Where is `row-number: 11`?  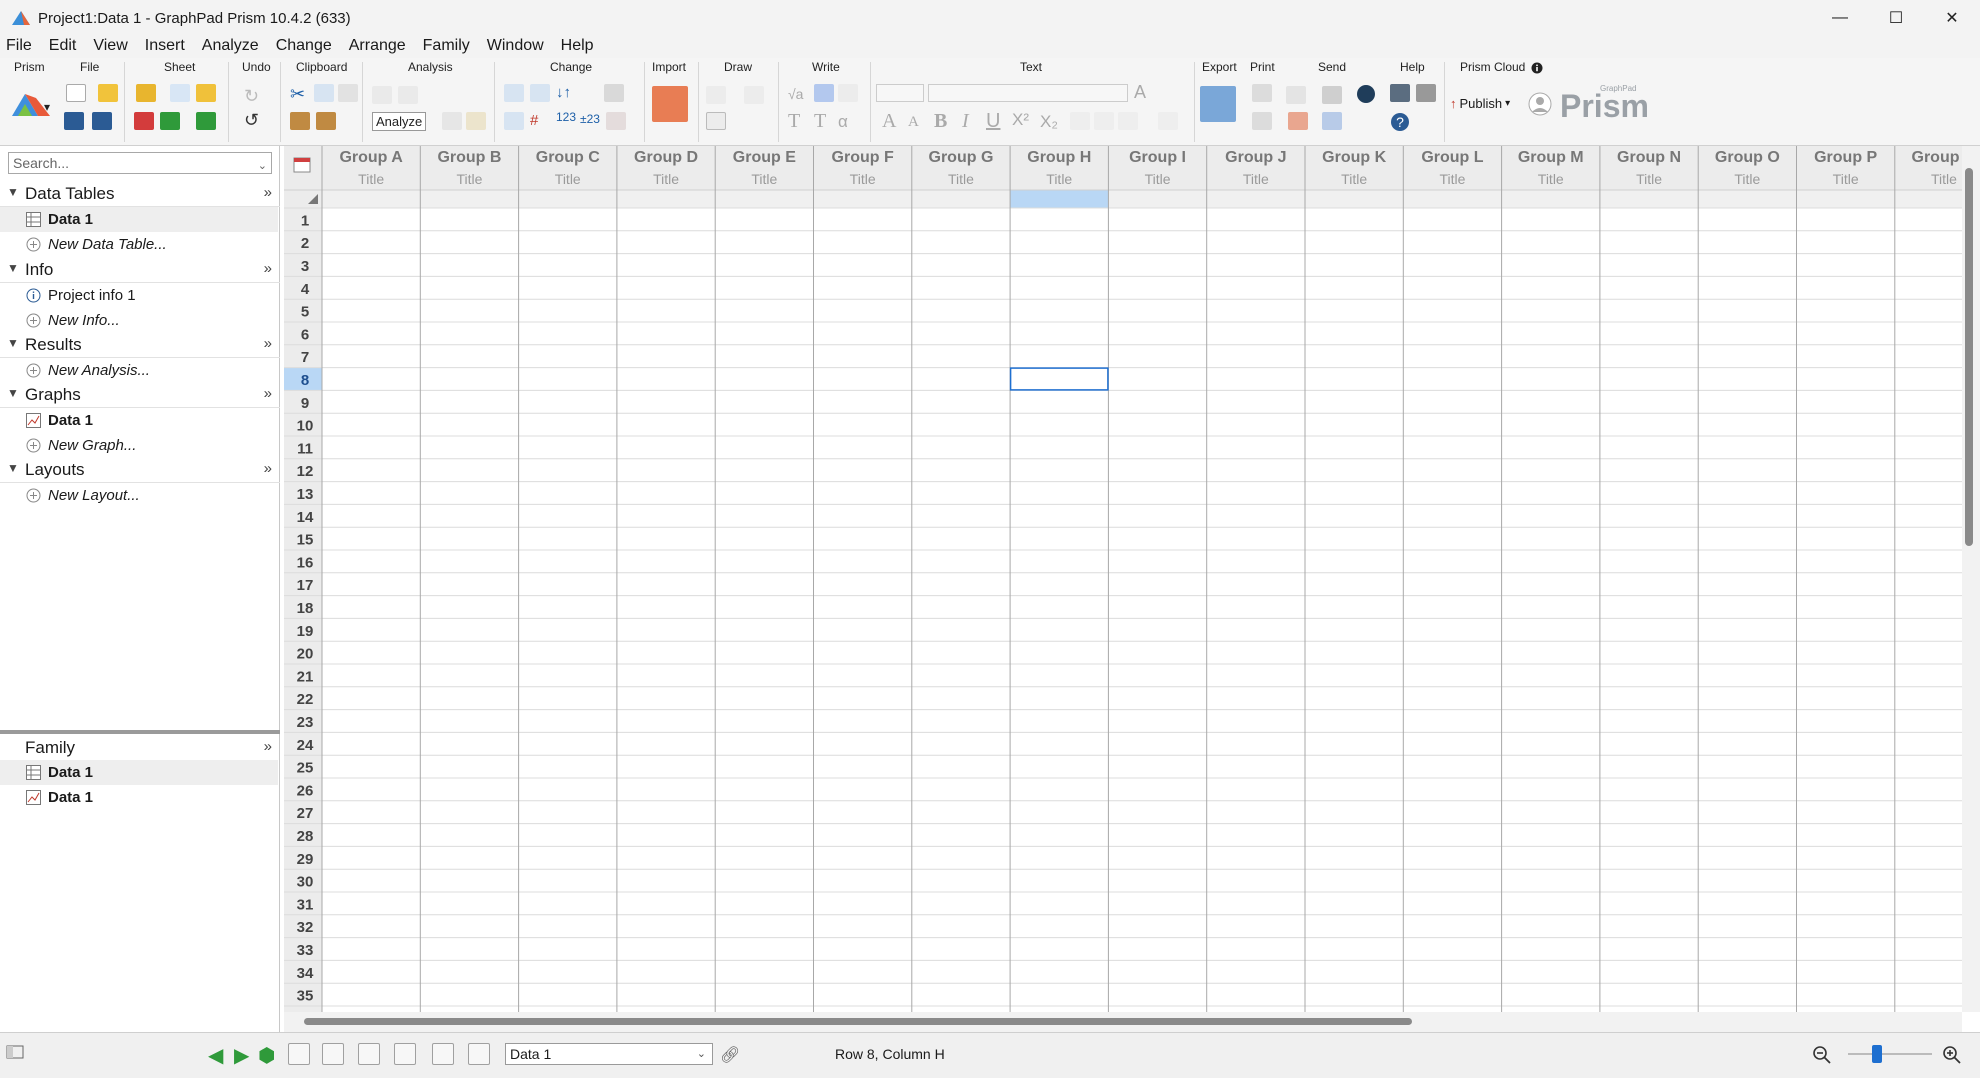
row-number: 11 is located at coordinates (305, 448).